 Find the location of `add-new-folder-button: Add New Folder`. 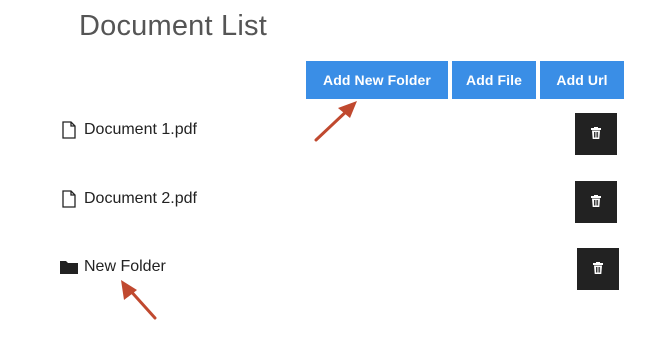

add-new-folder-button: Add New Folder is located at coordinates (377, 80).